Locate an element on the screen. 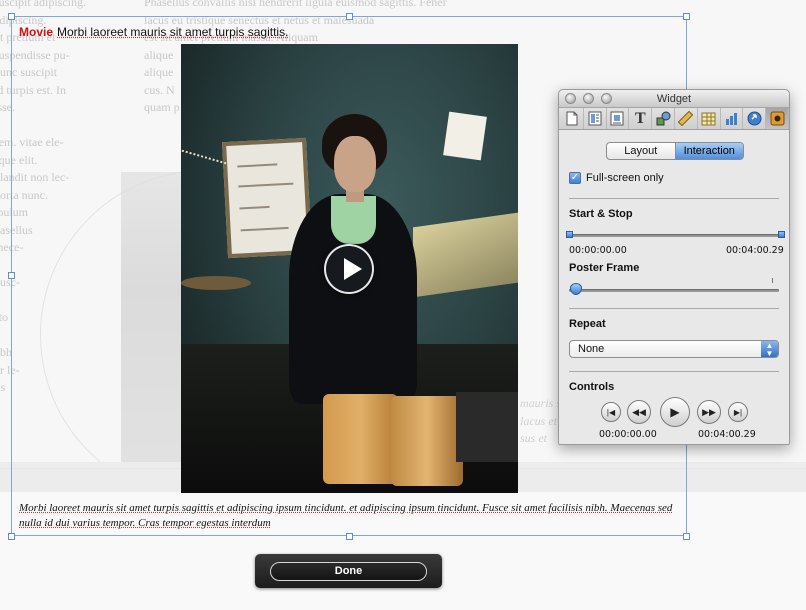  done-button: Done is located at coordinates (348, 571).